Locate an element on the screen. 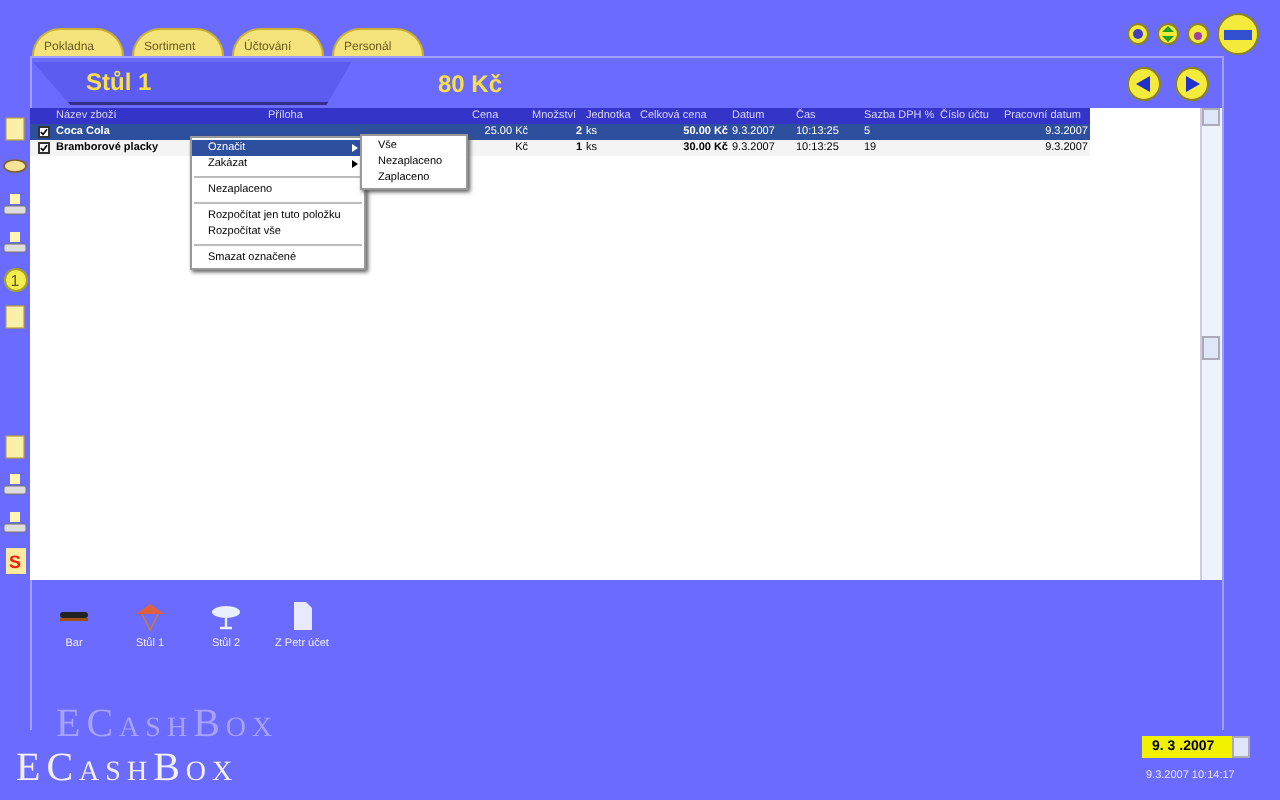  app-logo: ECashBox is located at coordinates (127, 768).